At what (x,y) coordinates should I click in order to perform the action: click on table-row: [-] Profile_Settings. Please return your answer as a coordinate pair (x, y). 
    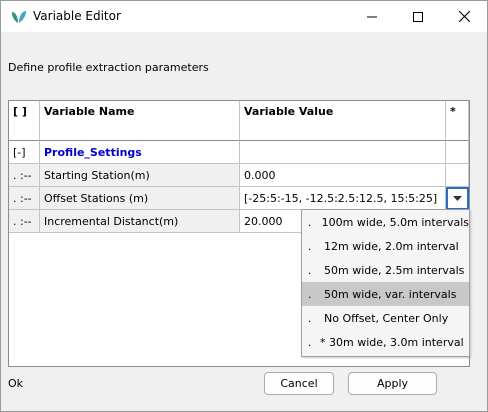
    Looking at the image, I should click on (239, 152).